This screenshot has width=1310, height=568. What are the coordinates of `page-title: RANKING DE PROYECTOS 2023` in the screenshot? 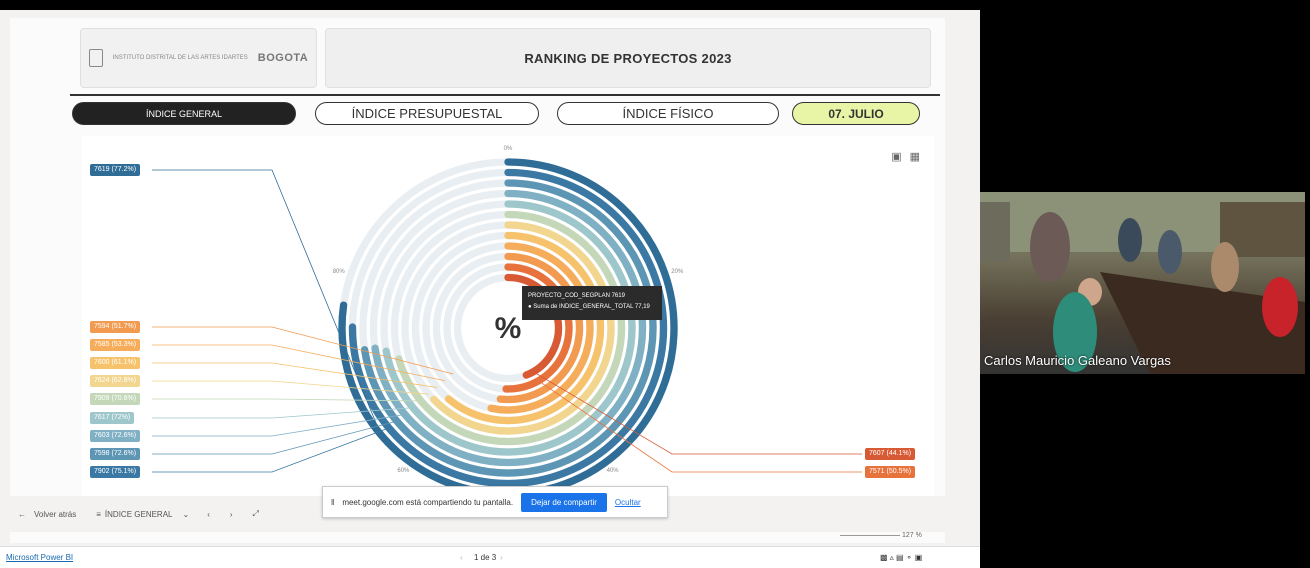 It's located at (628, 58).